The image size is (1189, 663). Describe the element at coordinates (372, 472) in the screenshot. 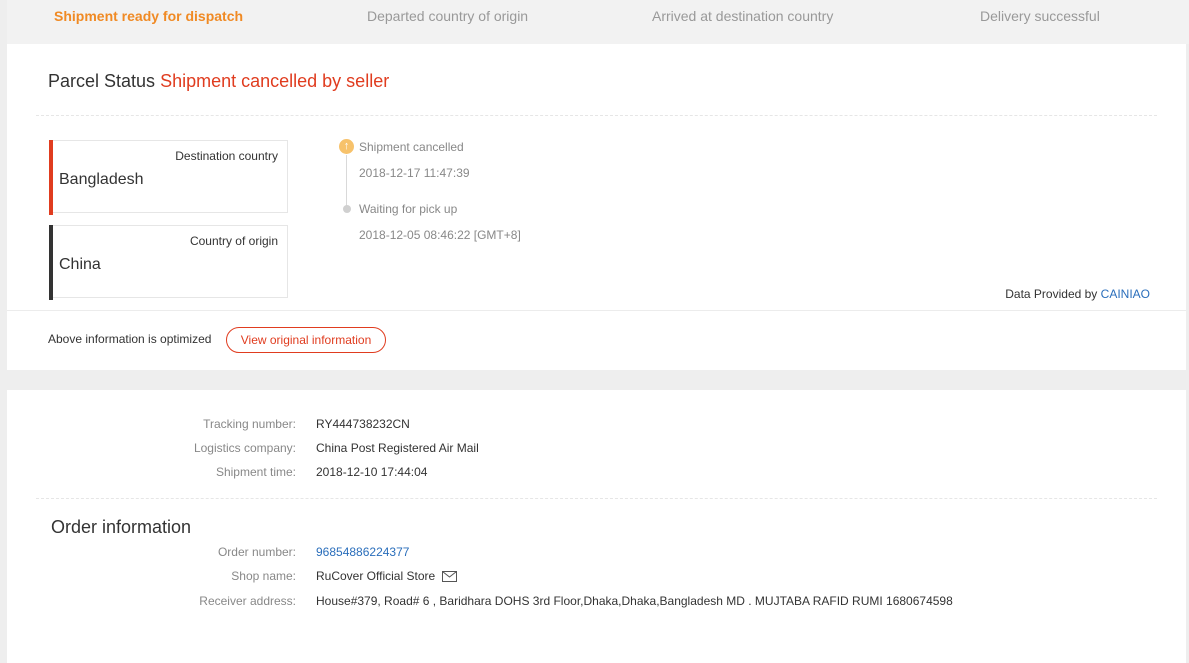

I see `shipment-time-value: 2018-12-10 17:44:04` at that location.